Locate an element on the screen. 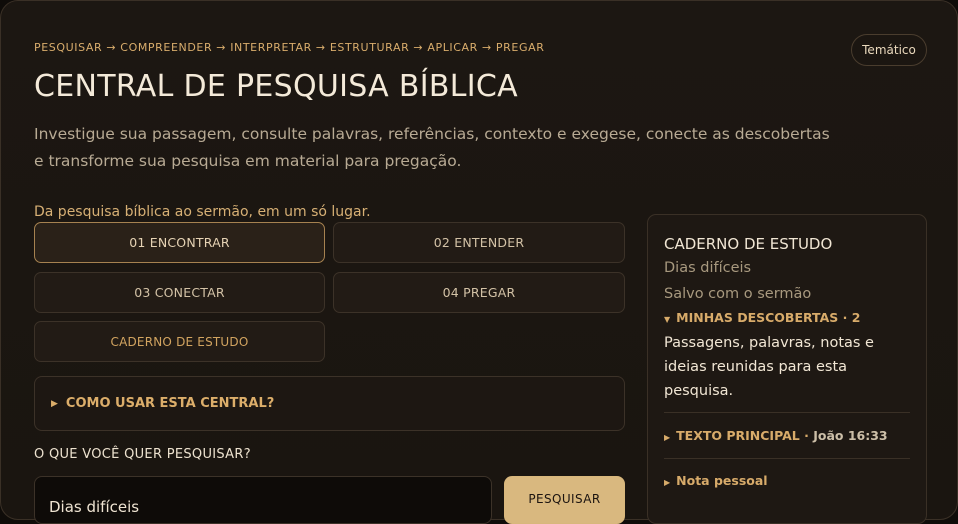  triangle-down-icon: ▼ is located at coordinates (667, 319).